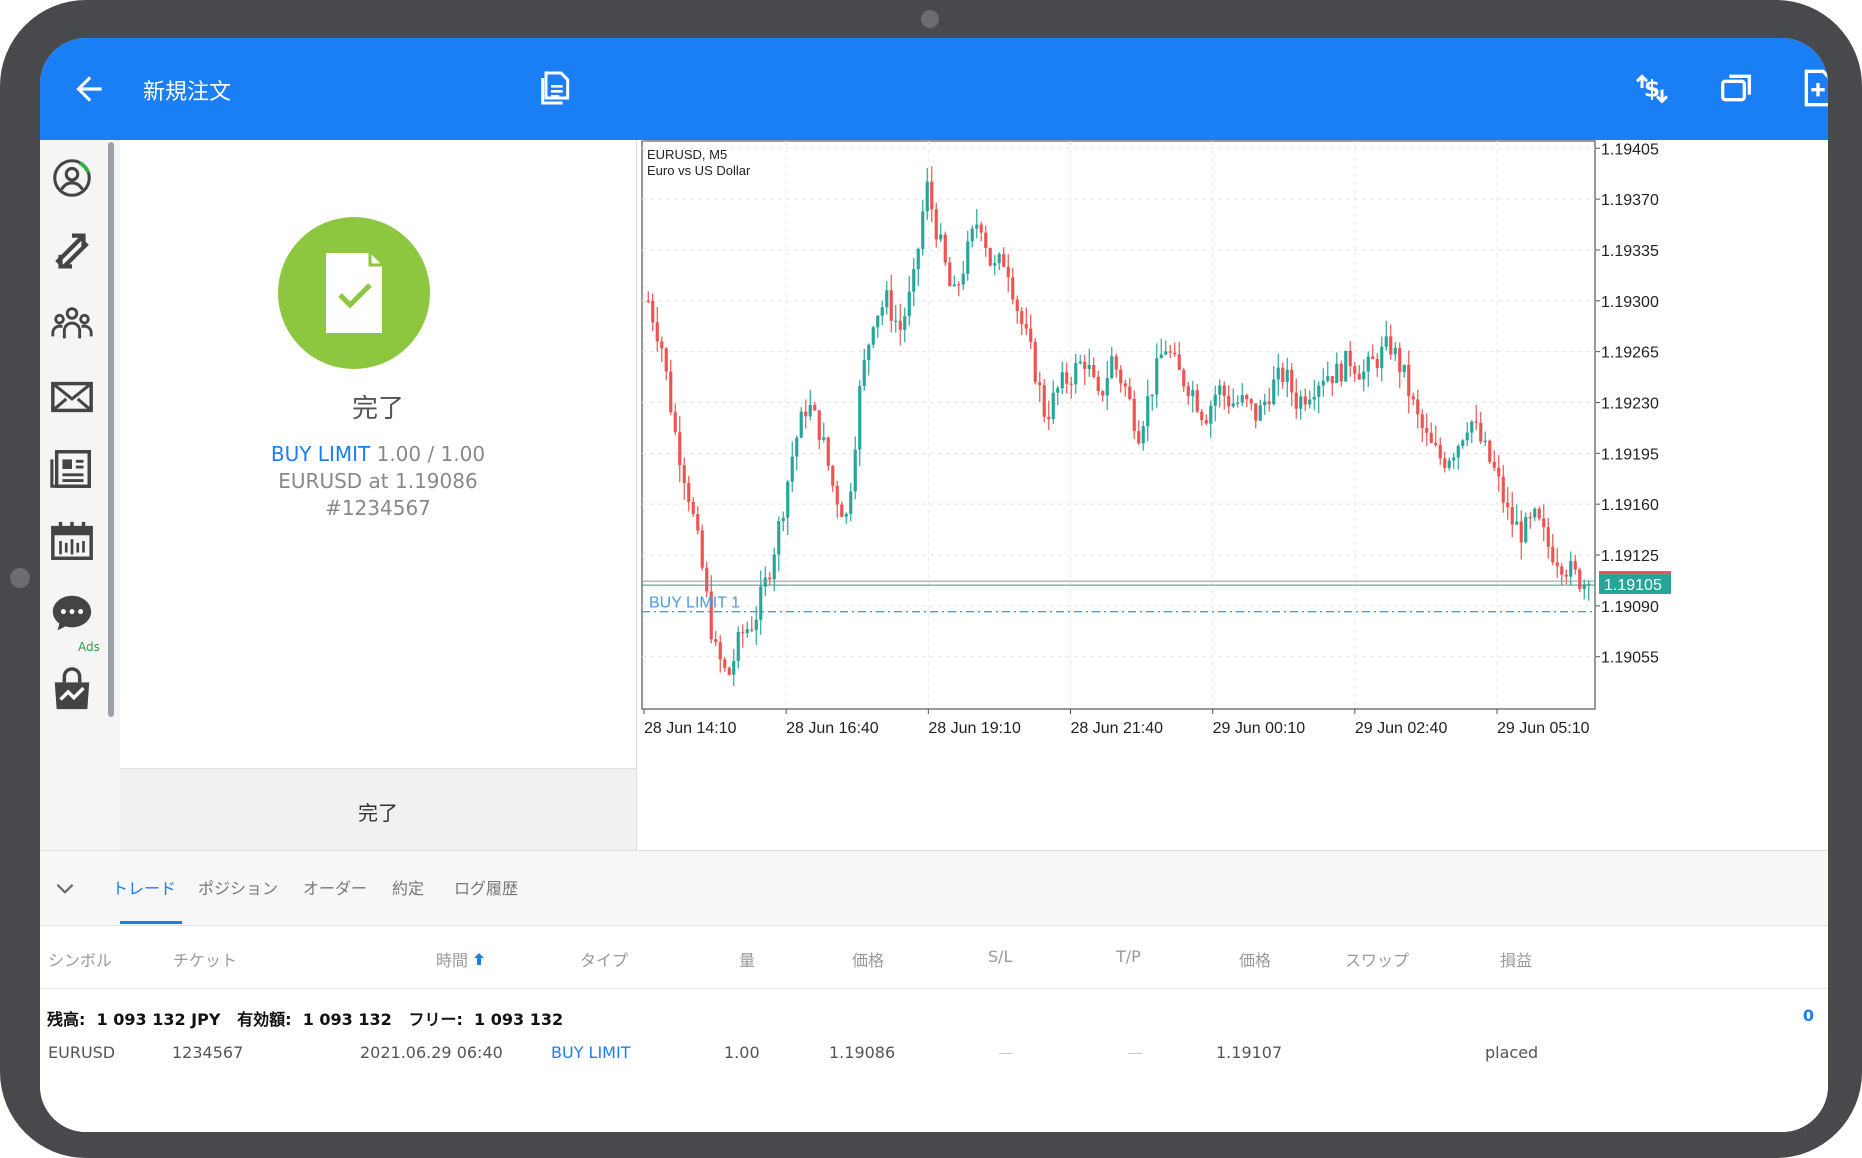  I want to click on chat-icon, so click(72, 613).